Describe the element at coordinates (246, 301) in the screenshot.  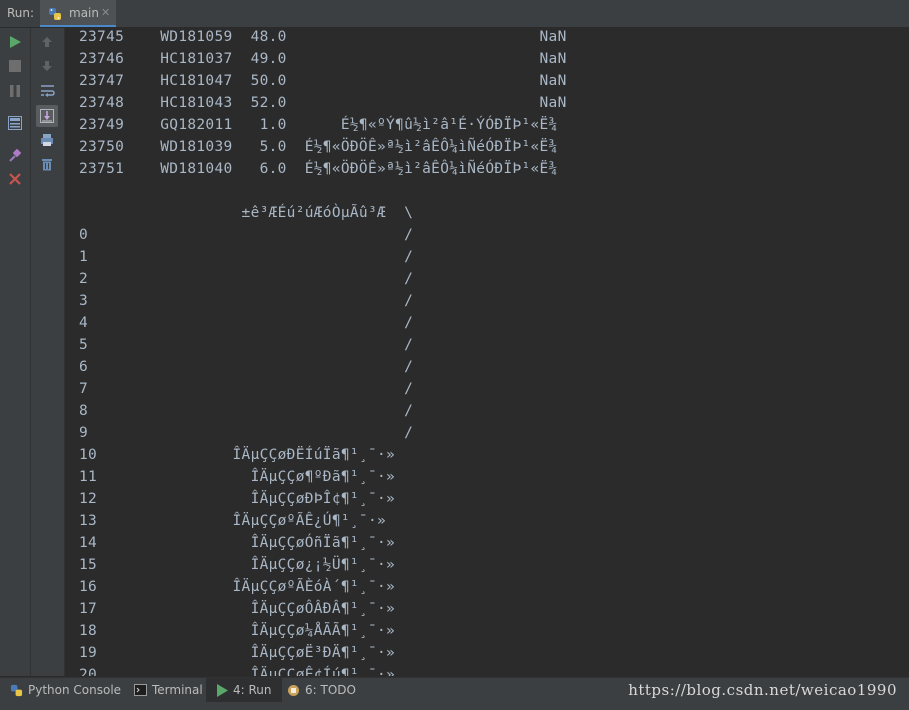
I see `console-line: 3 /` at that location.